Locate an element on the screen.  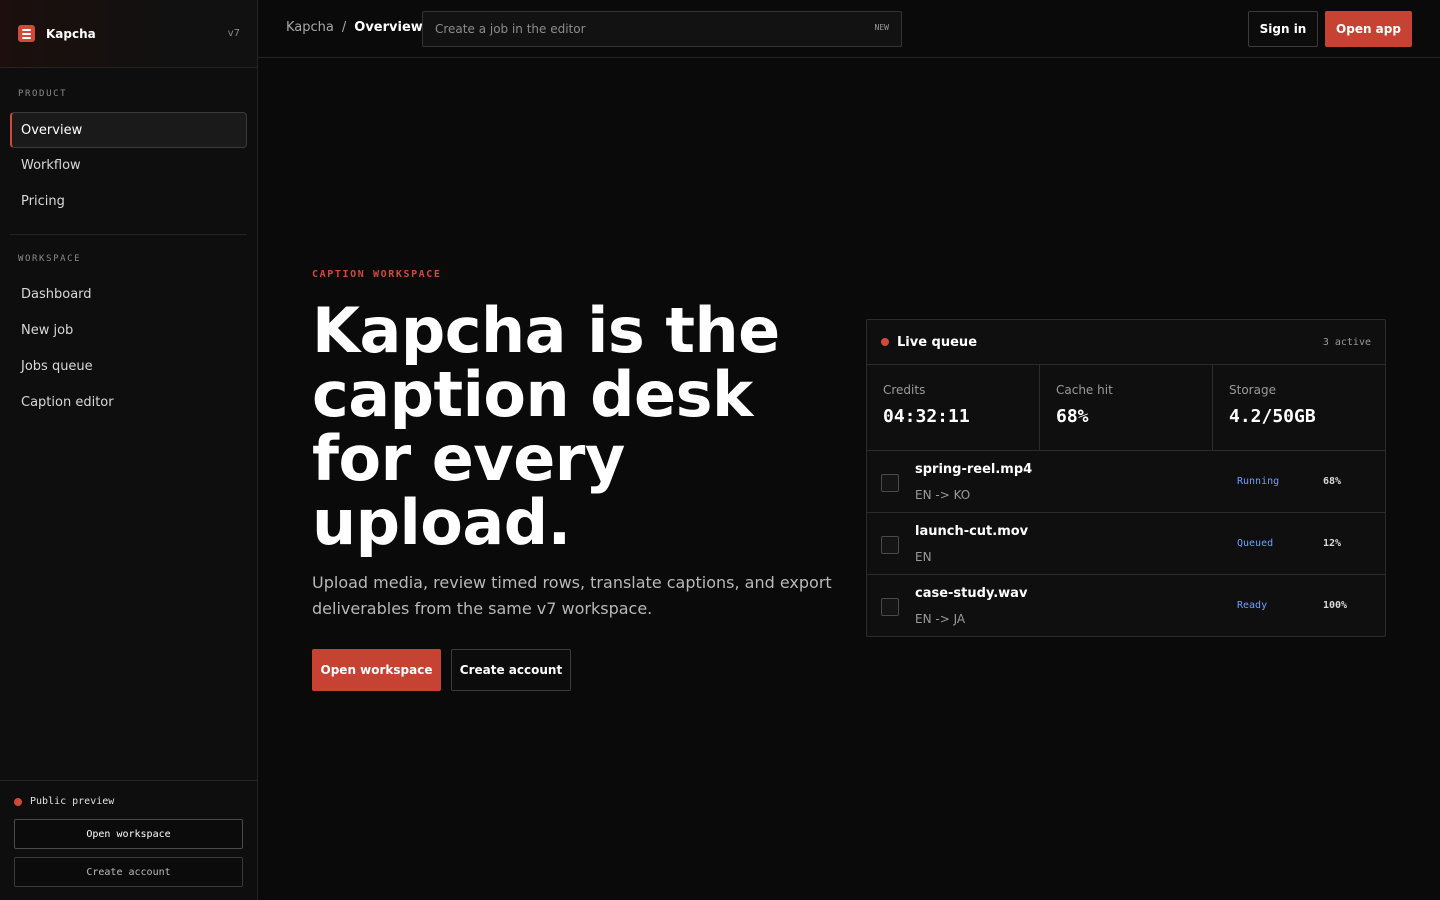
search-new-tag: NEW is located at coordinates (881, 27).